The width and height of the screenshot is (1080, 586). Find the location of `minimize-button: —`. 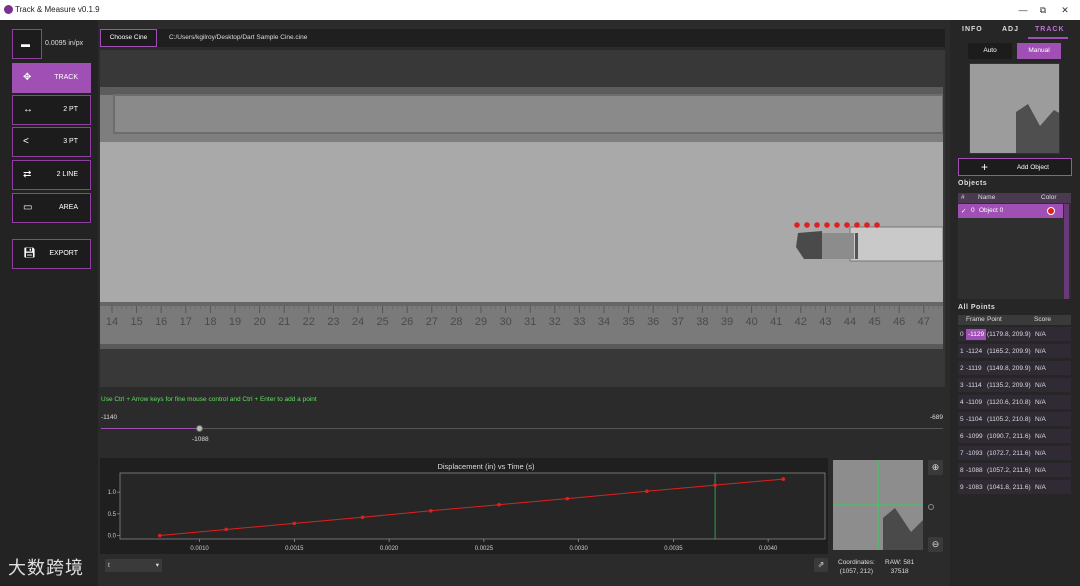

minimize-button: — is located at coordinates (1023, 10).